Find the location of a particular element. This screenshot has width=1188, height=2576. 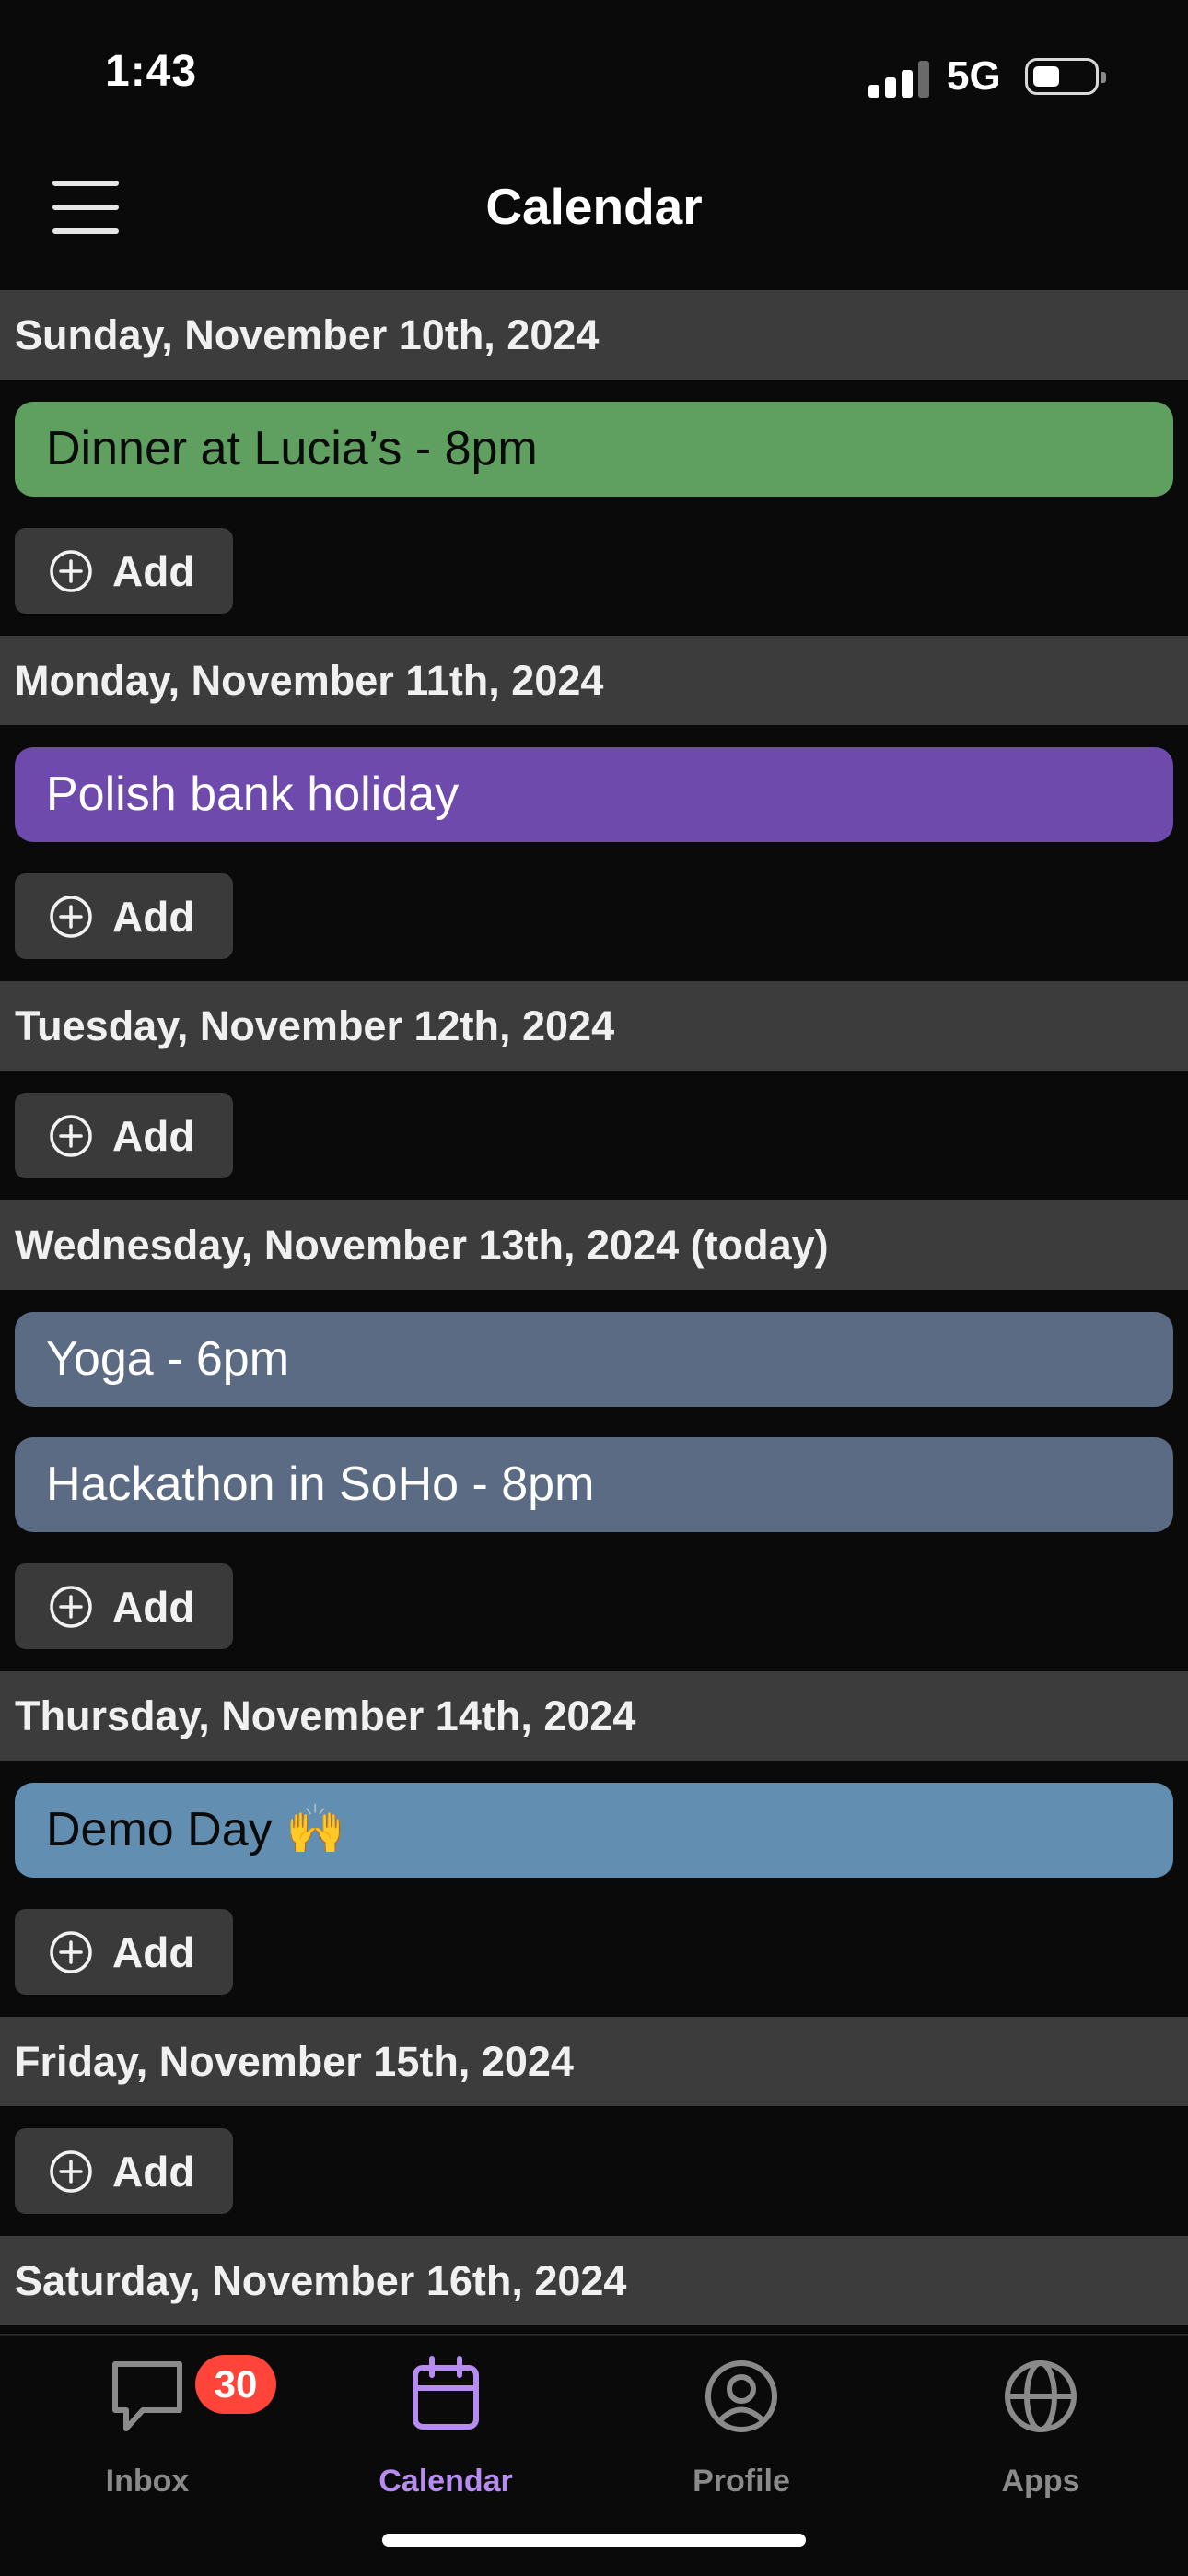

status-bar: 1:43 5G is located at coordinates (594, 69).